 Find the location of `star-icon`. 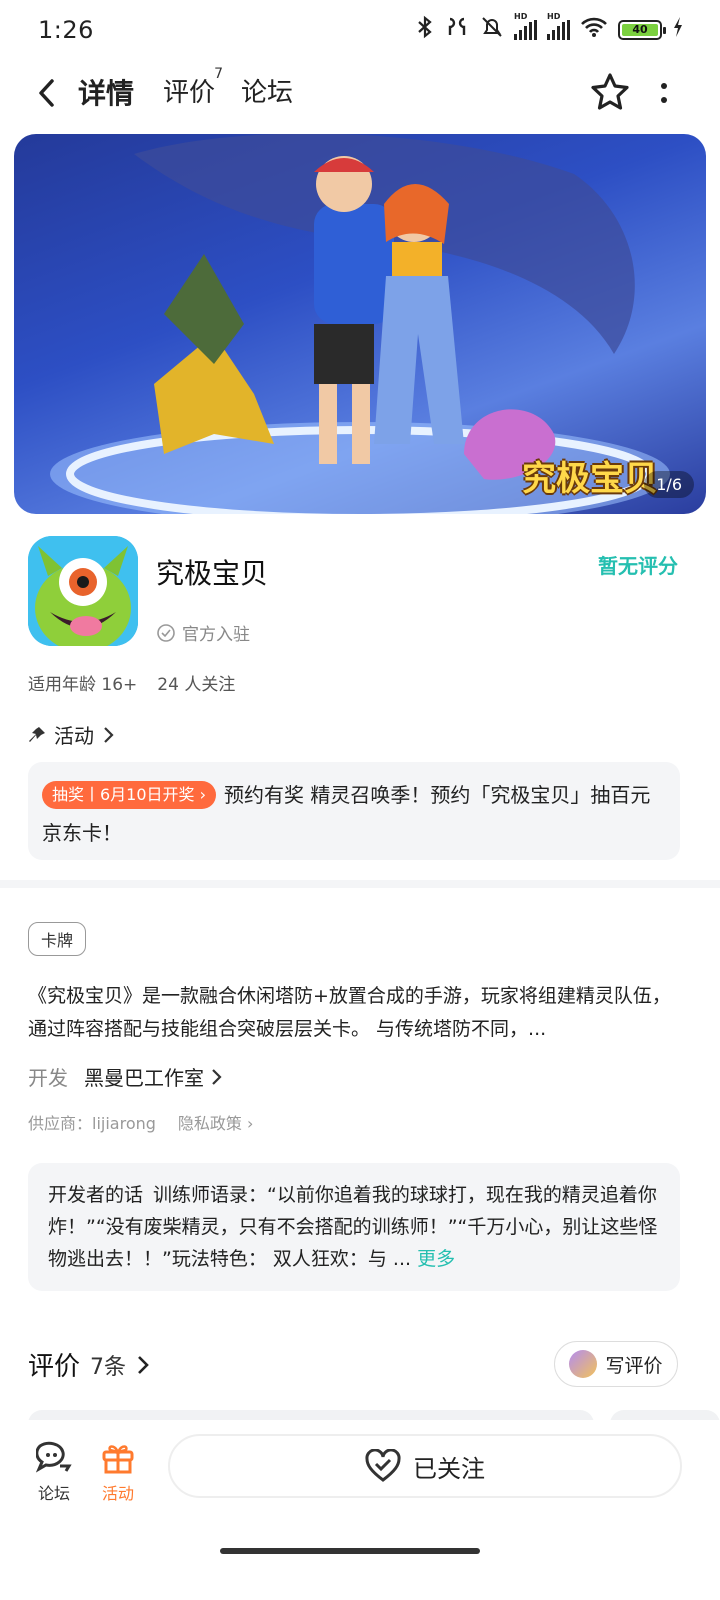

star-icon is located at coordinates (610, 91).